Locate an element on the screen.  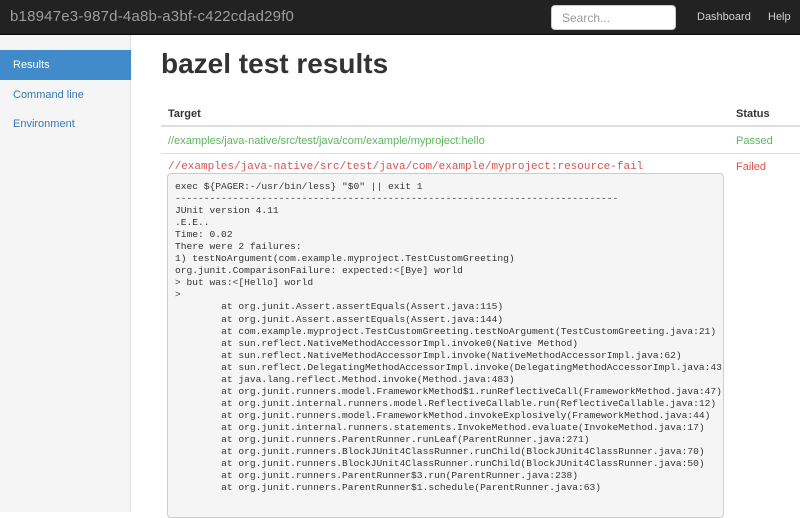
column-header-target: Target is located at coordinates (184, 114).